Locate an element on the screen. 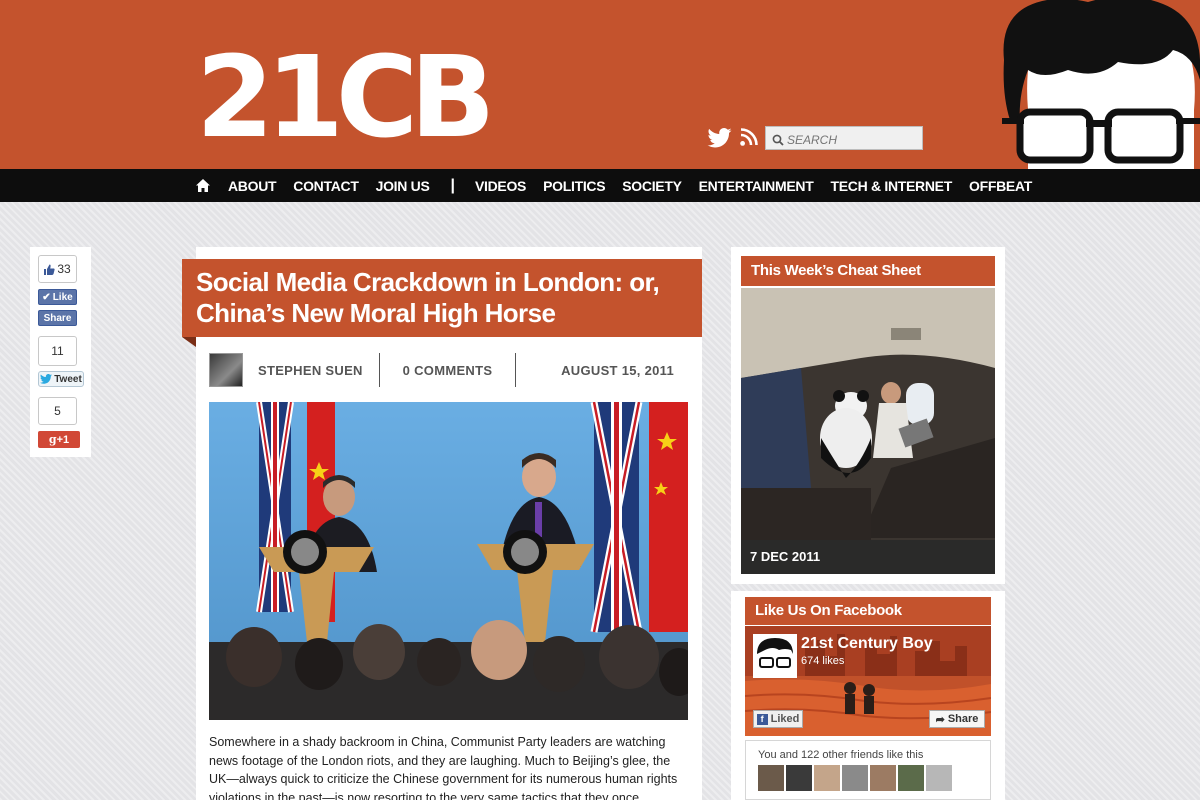  search-box is located at coordinates (844, 138).